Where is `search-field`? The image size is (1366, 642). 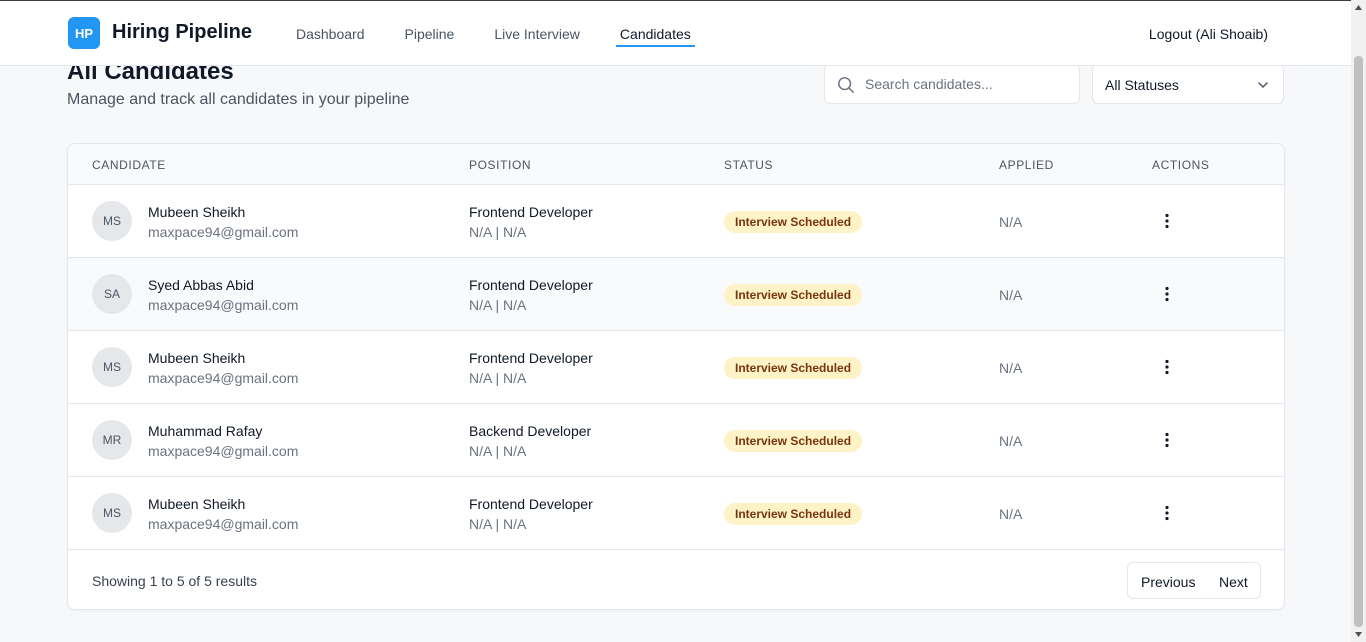 search-field is located at coordinates (952, 84).